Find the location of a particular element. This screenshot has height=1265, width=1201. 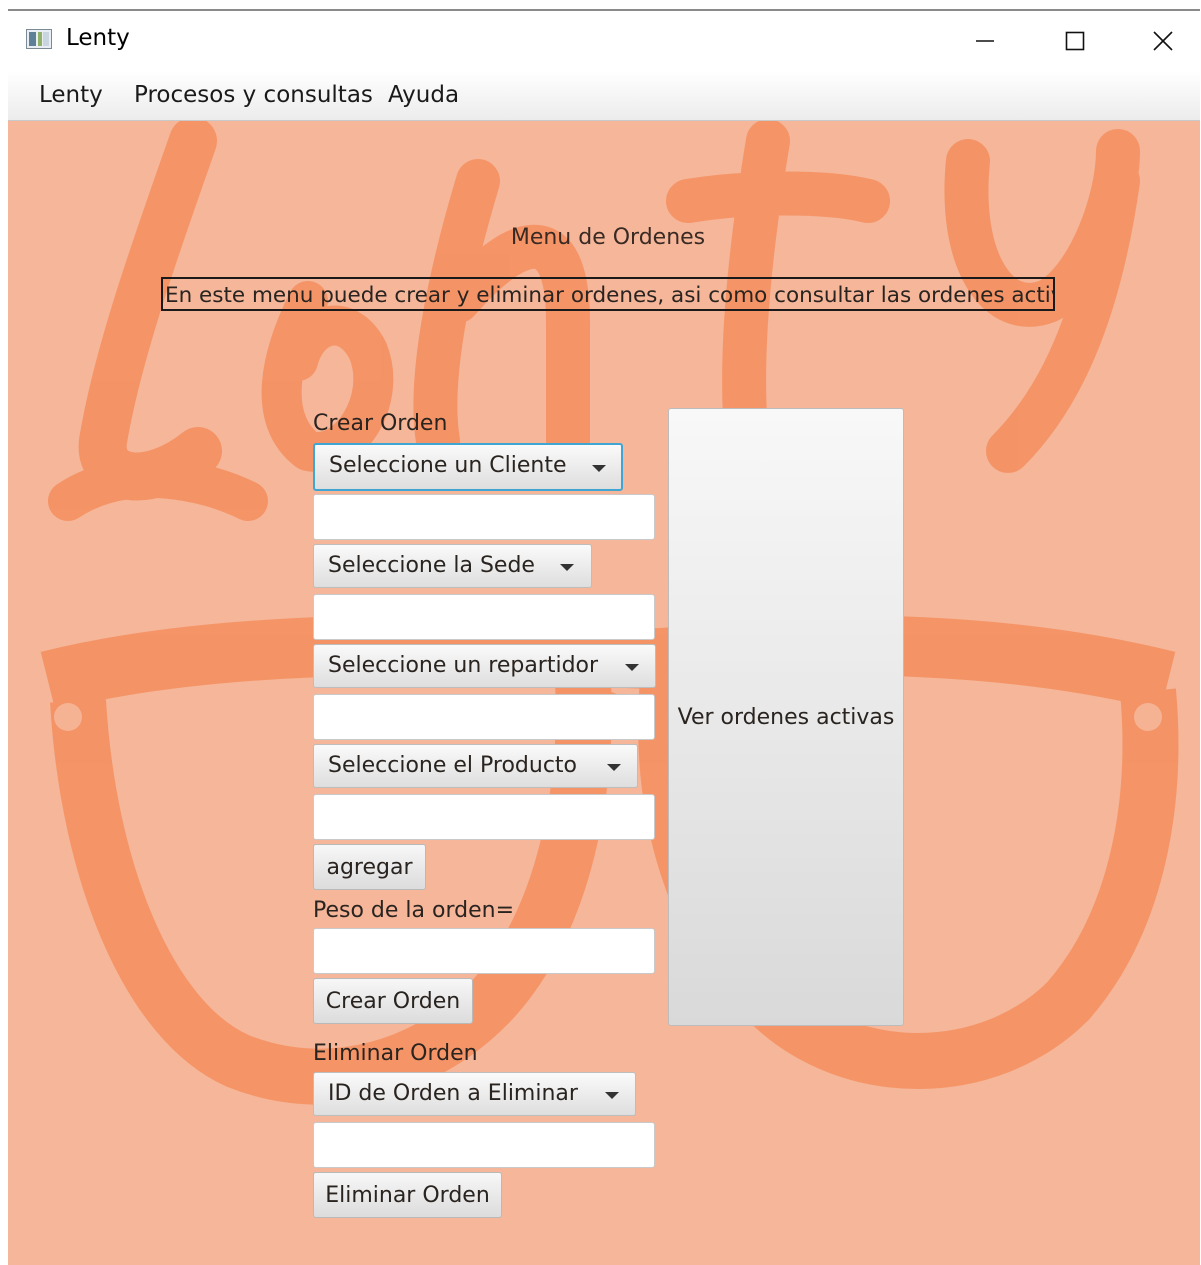

minimize-icon is located at coordinates (985, 41).